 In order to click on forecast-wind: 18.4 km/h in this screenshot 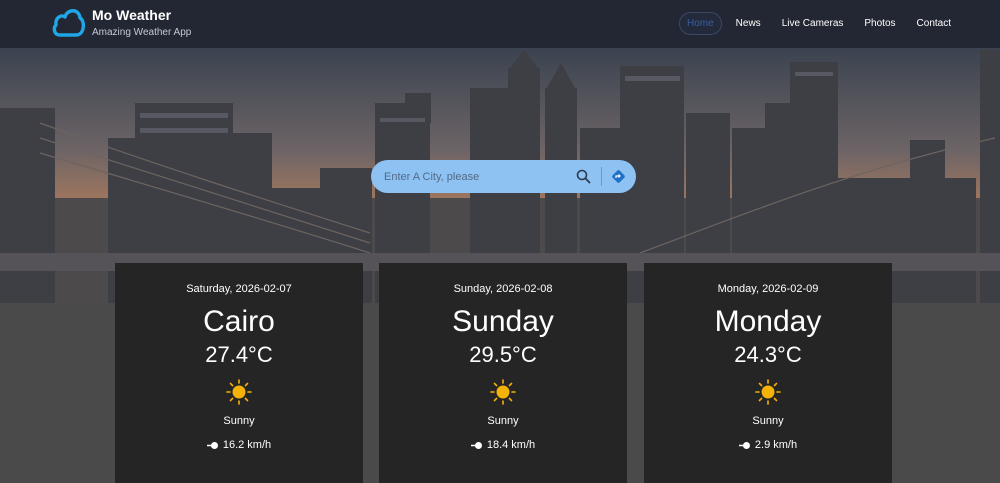, I will do `click(503, 445)`.